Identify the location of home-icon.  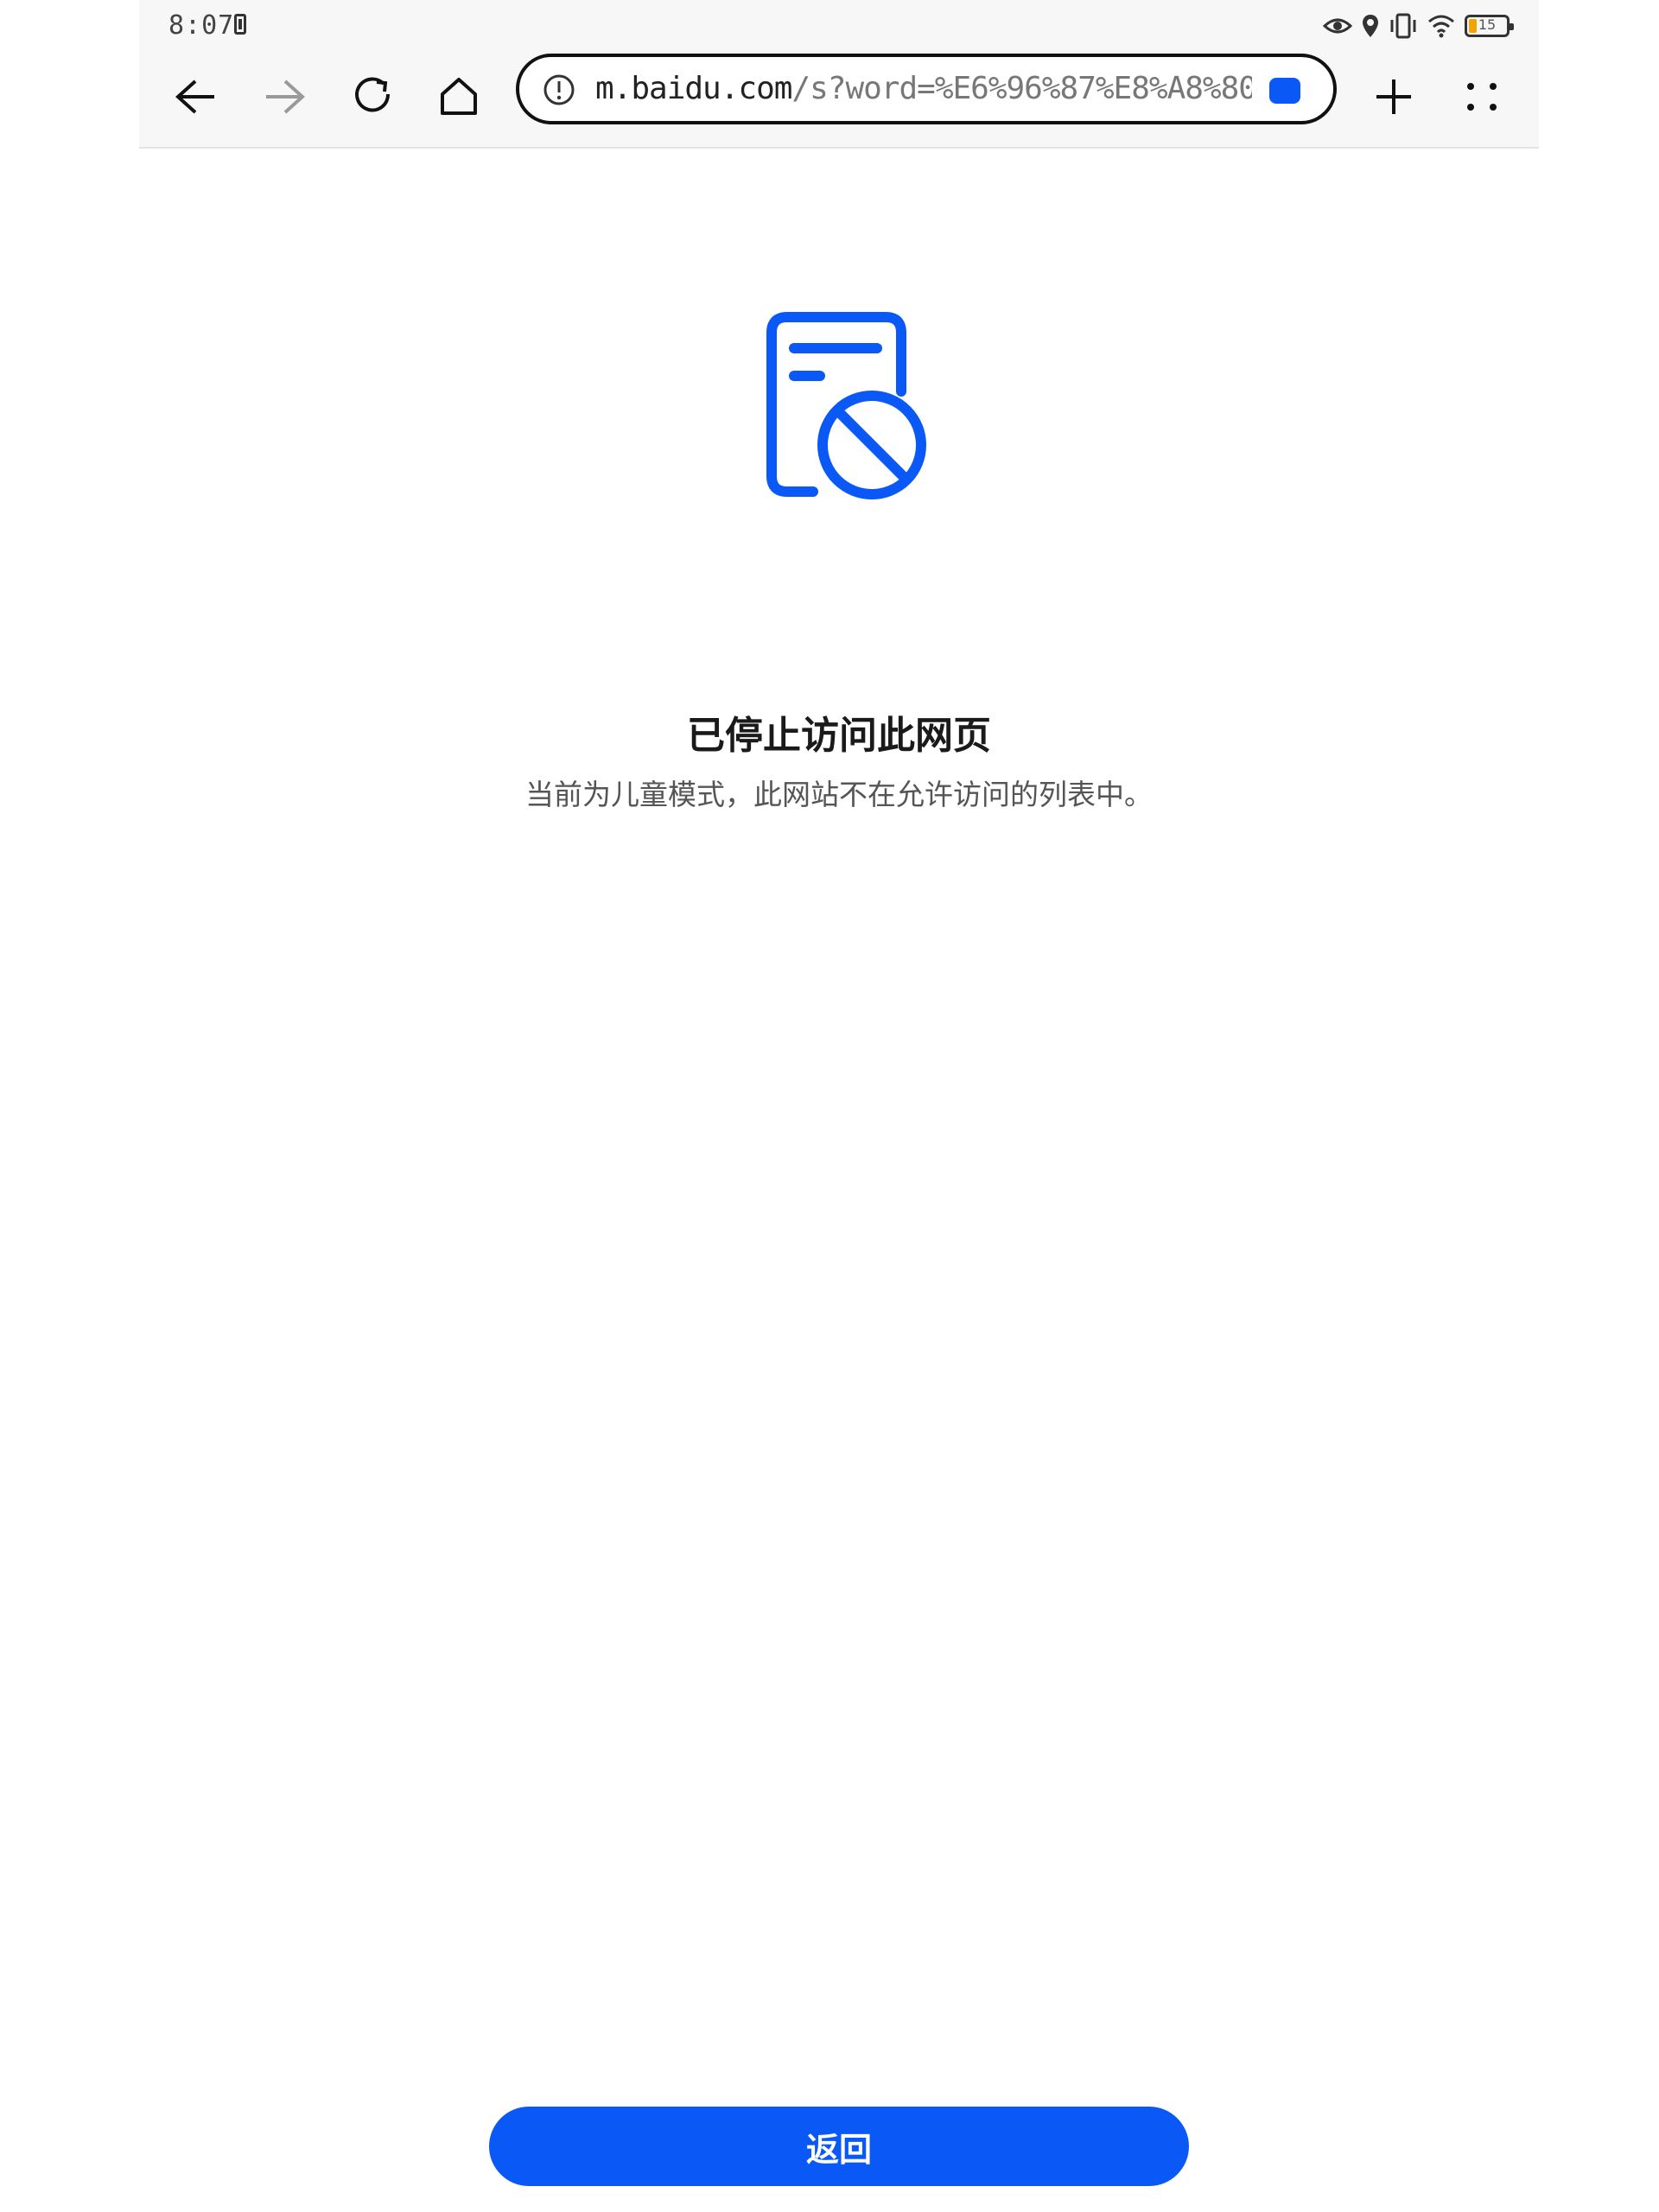
(459, 96).